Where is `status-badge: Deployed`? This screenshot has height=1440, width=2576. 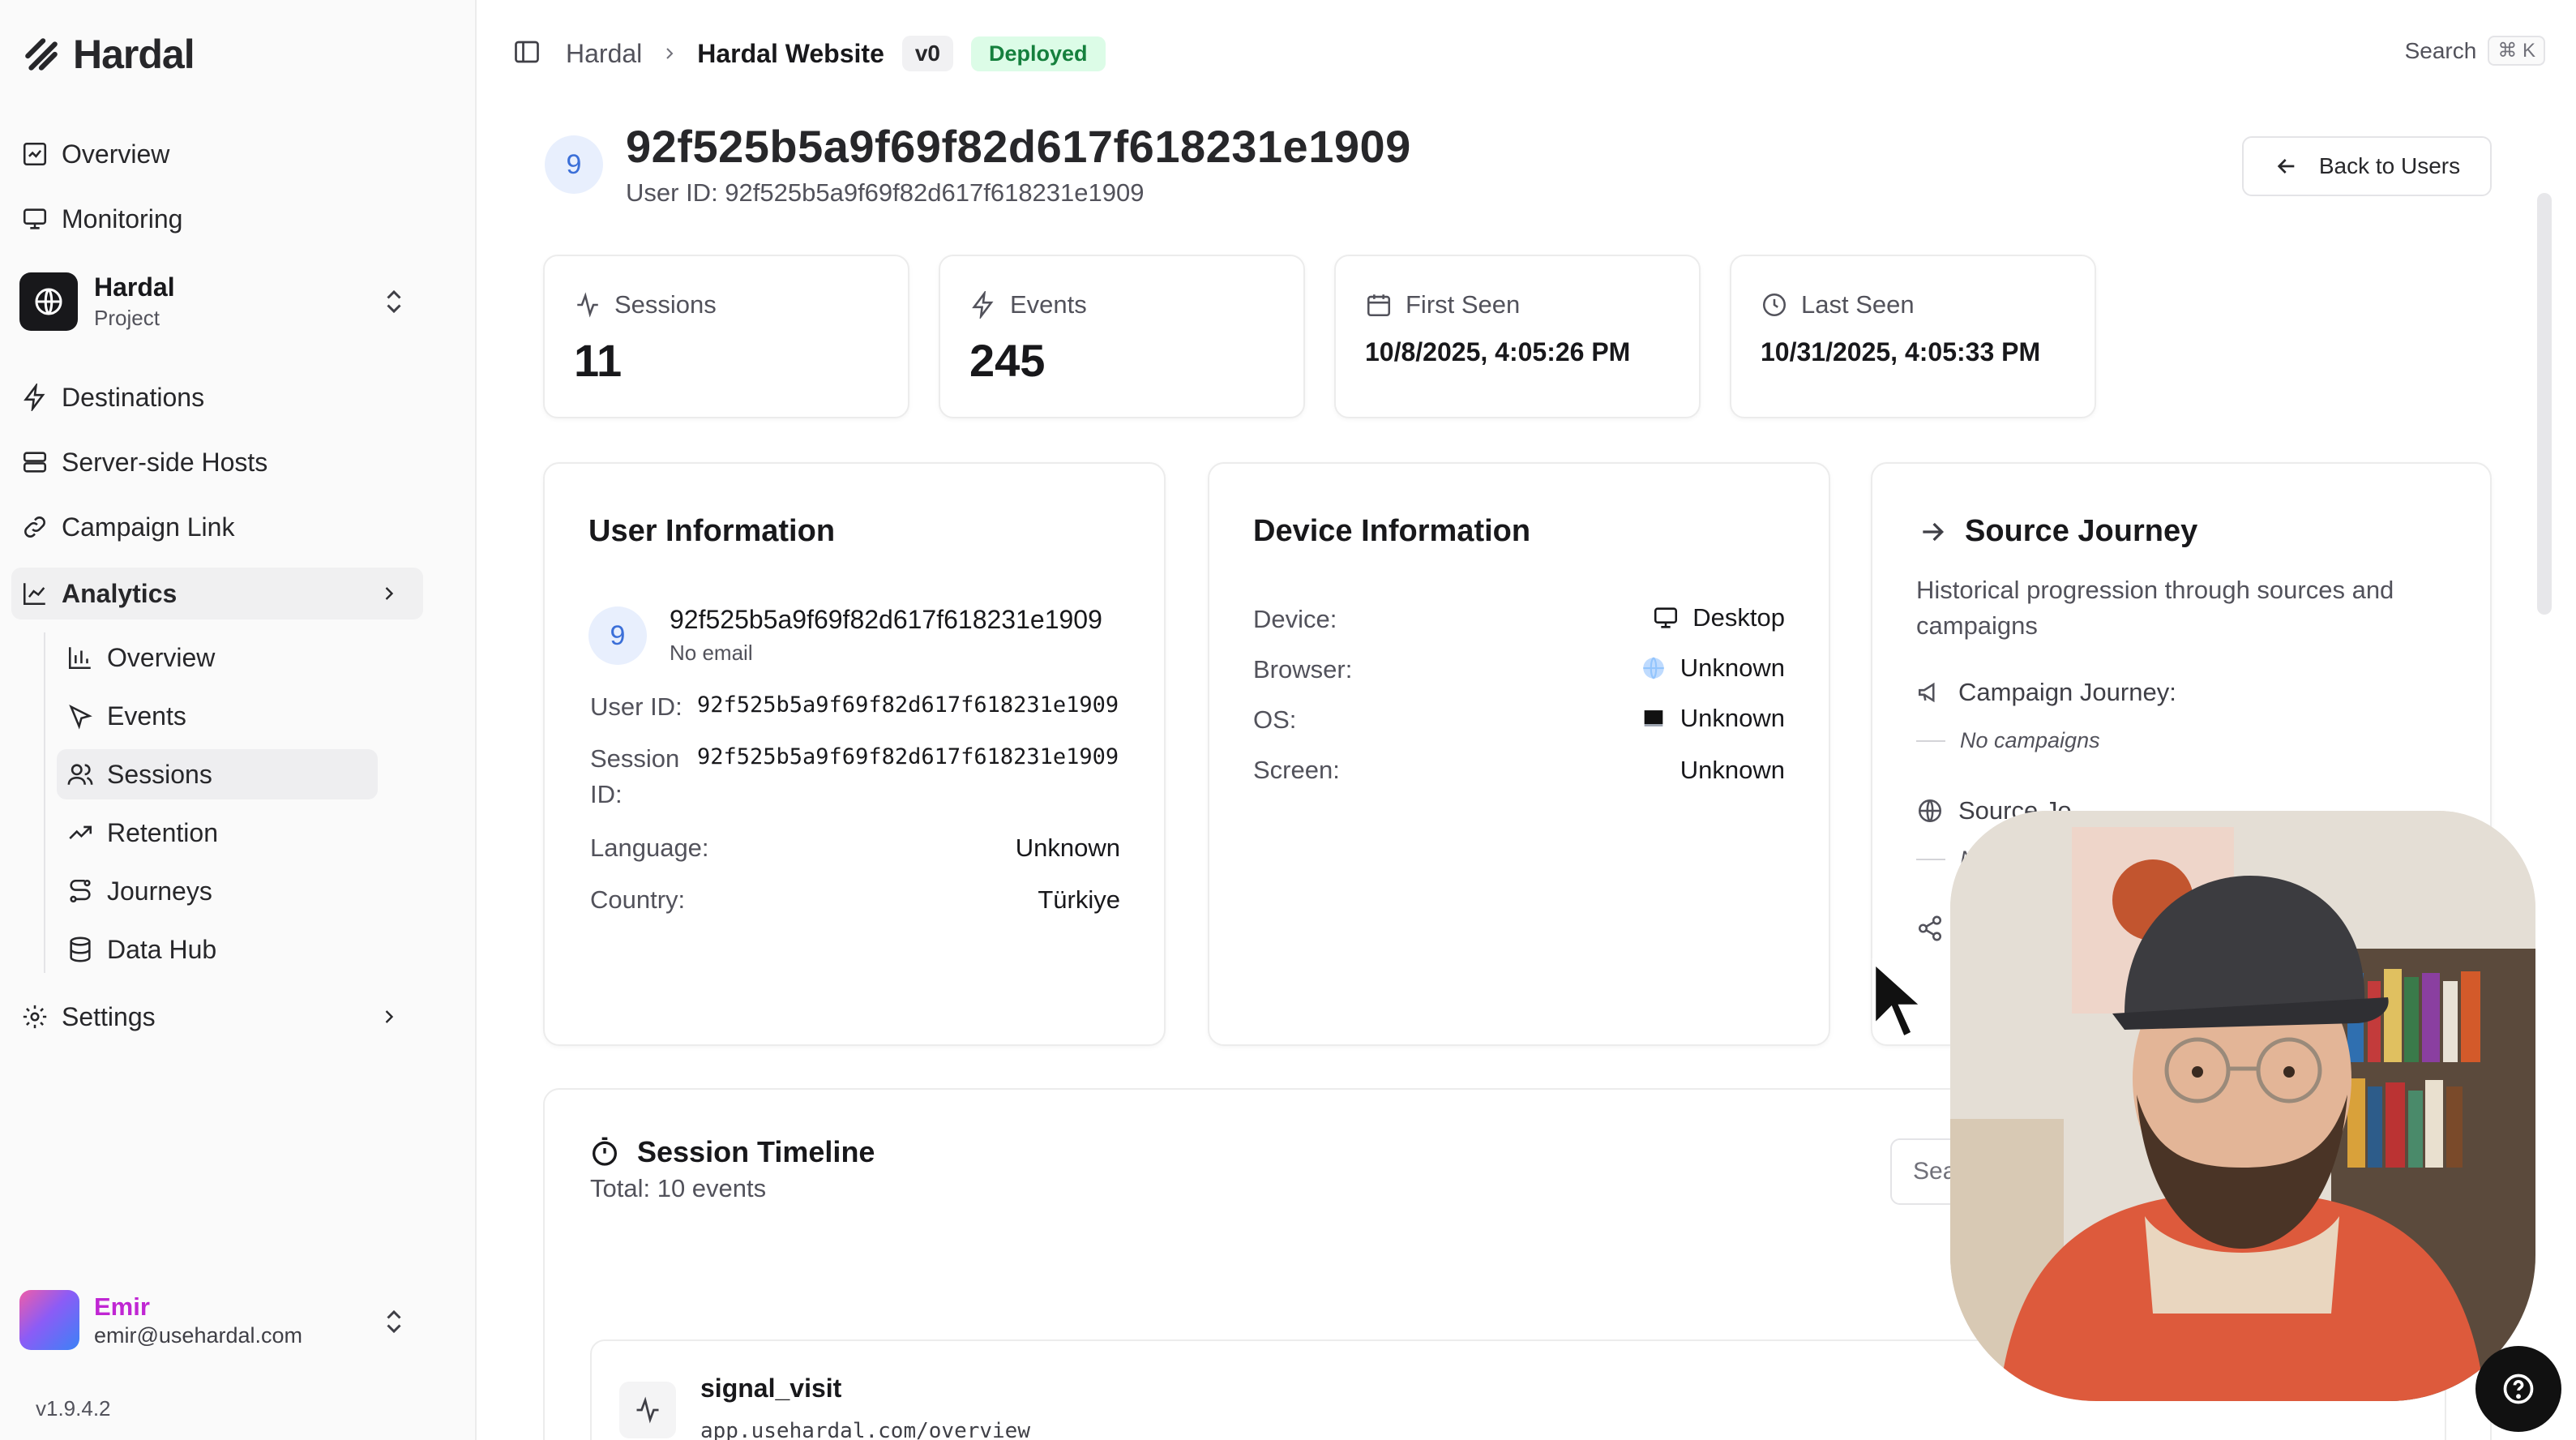 status-badge: Deployed is located at coordinates (1038, 54).